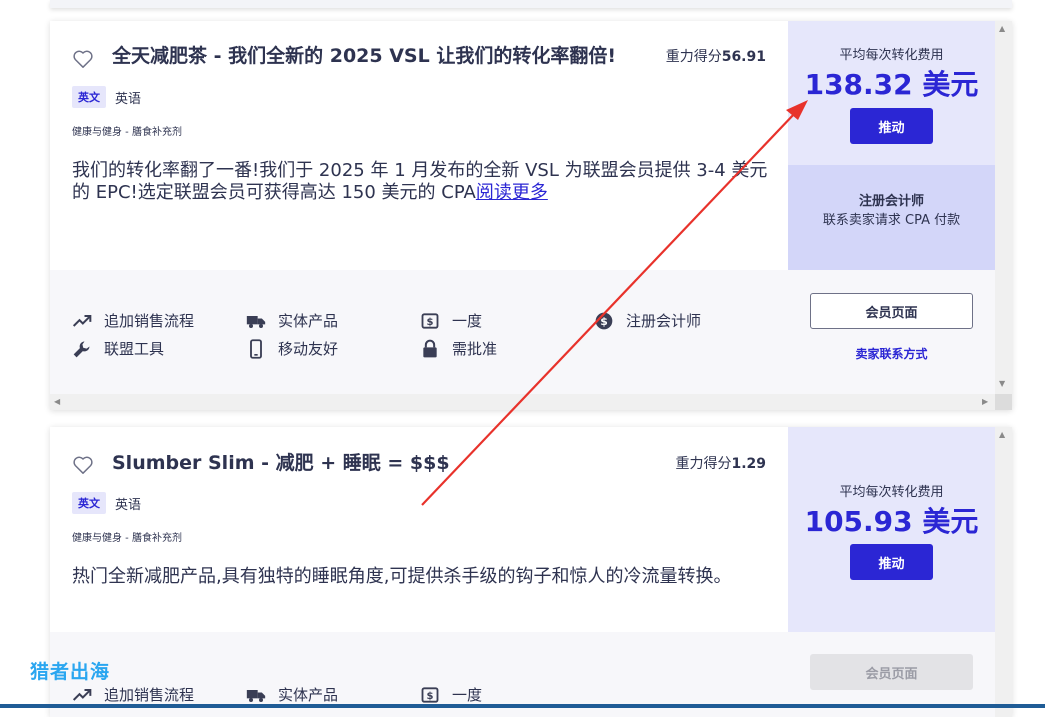 The image size is (1045, 717). Describe the element at coordinates (1003, 572) in the screenshot. I see `vertical-scrollbar: ▲` at that location.